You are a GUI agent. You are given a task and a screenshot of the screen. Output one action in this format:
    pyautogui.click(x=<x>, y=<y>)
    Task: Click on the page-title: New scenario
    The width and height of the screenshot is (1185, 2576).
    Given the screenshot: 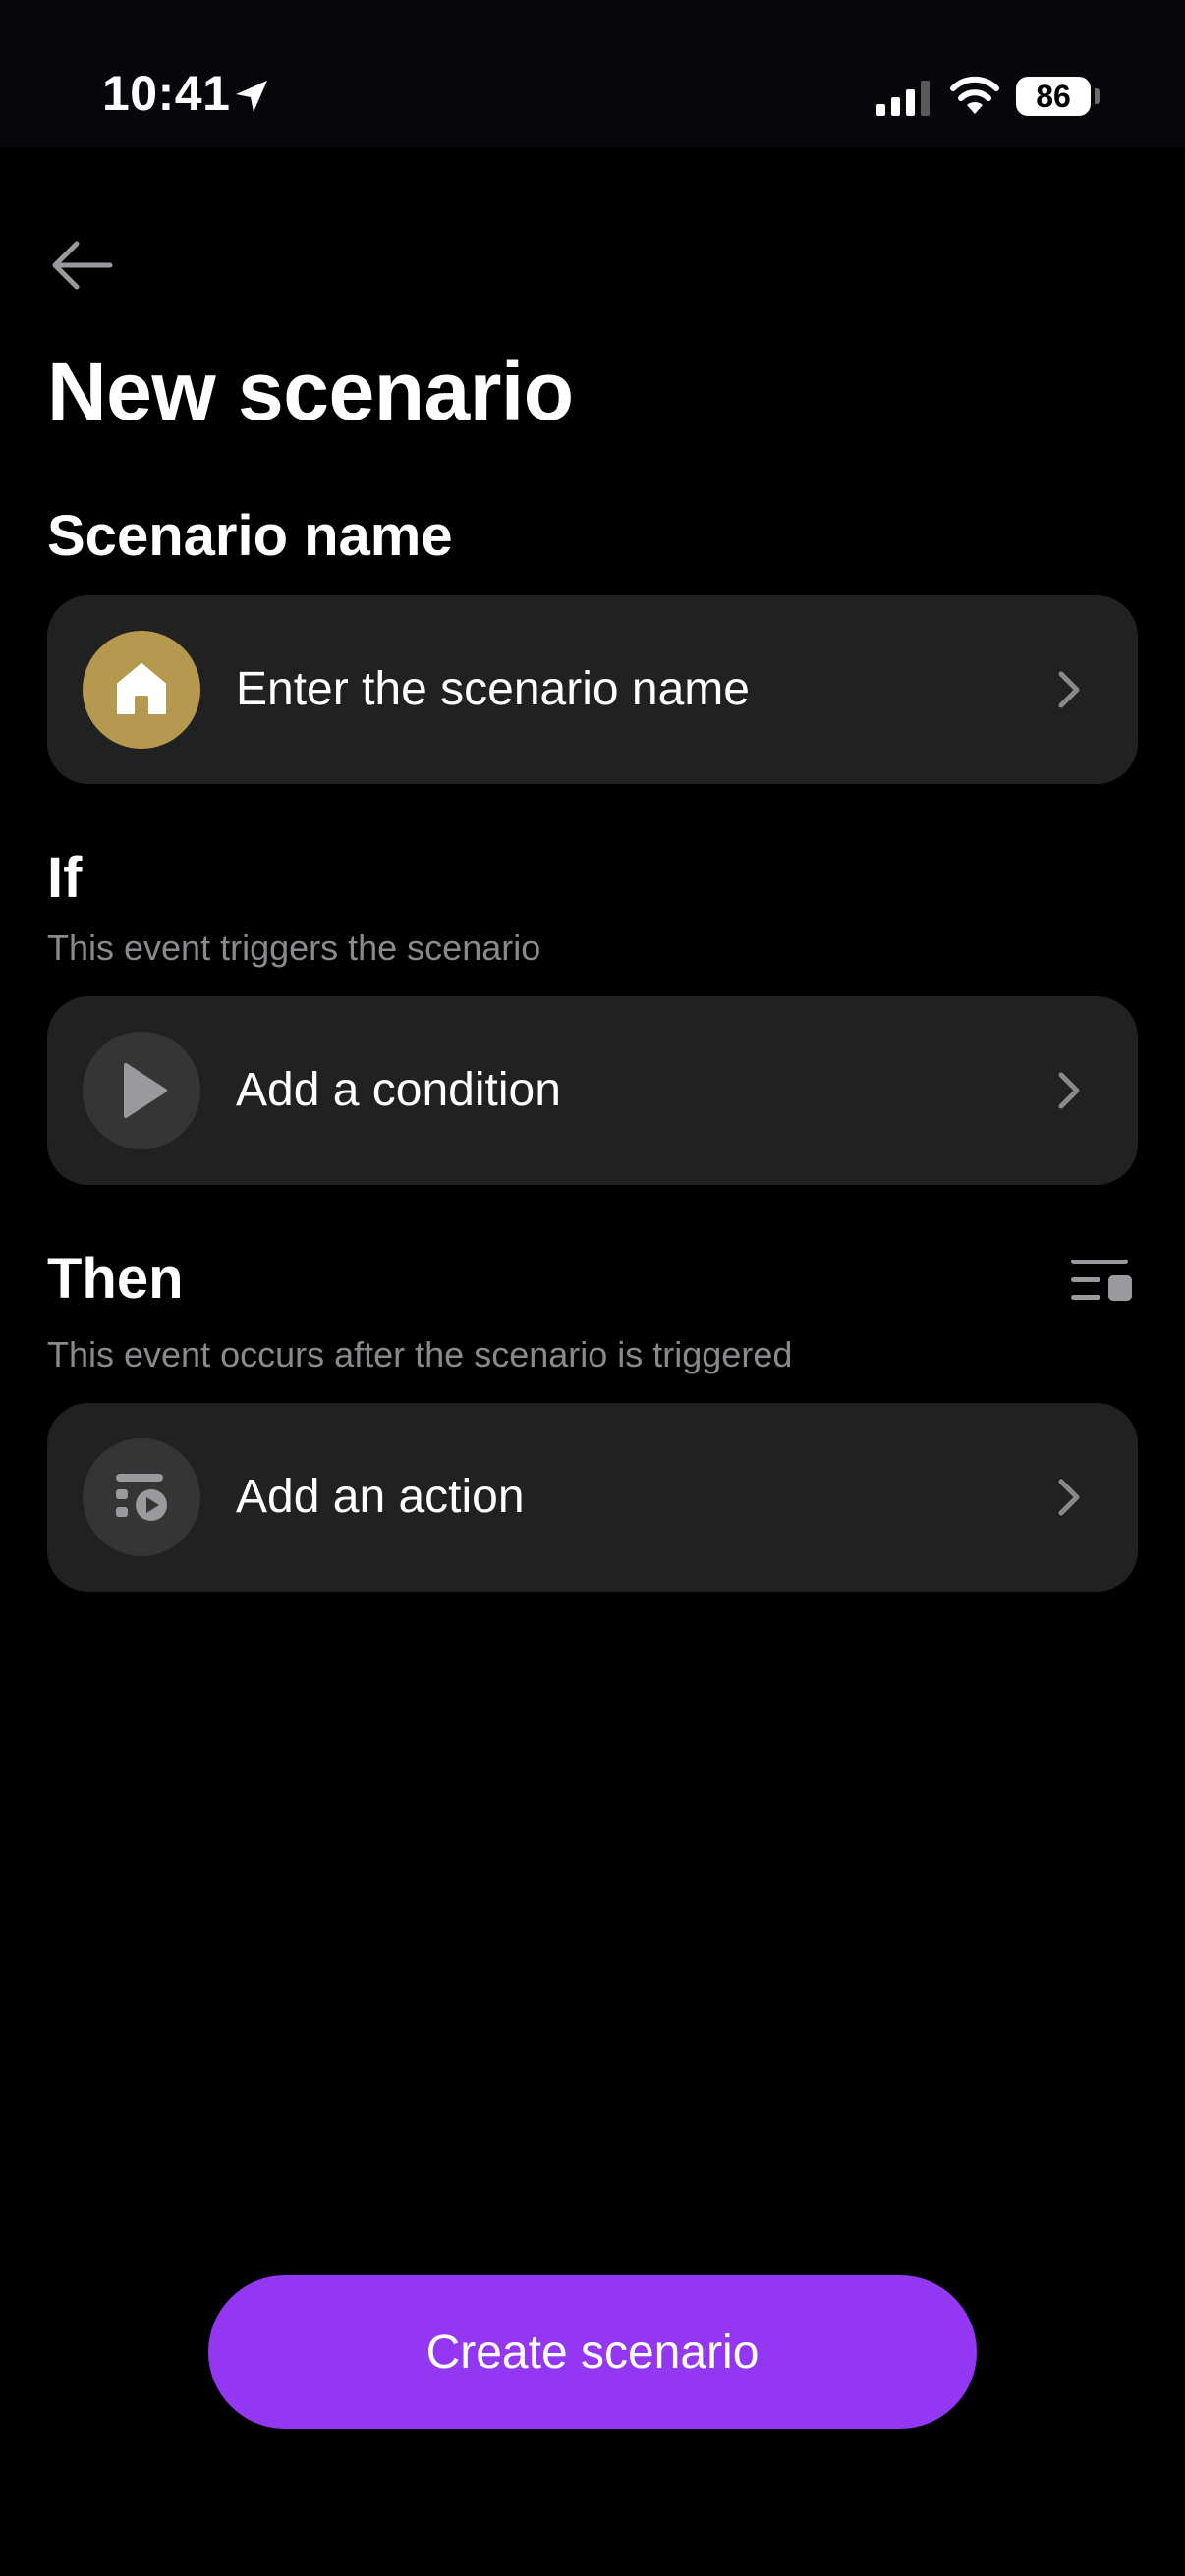 What is the action you would take?
    pyautogui.click(x=311, y=391)
    